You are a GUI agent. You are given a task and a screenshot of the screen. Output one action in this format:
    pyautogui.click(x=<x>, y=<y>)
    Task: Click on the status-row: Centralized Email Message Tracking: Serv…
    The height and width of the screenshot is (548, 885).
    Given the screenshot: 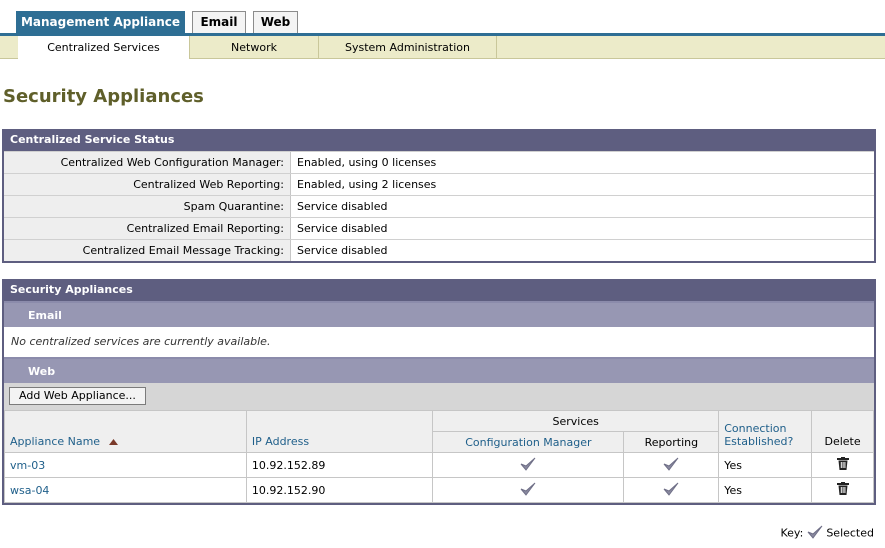 What is the action you would take?
    pyautogui.click(x=439, y=250)
    